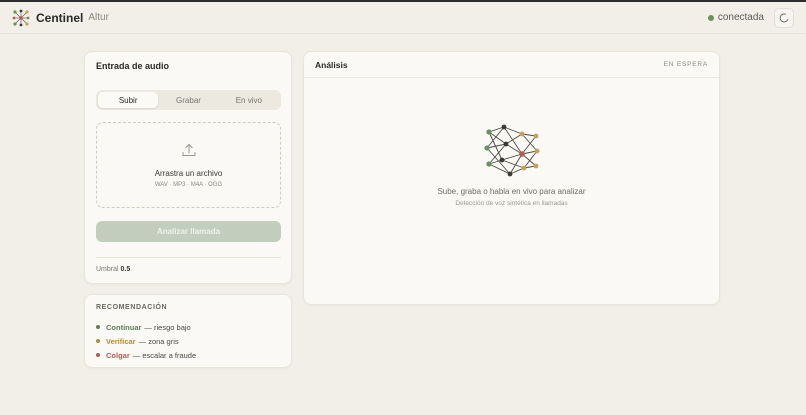 Image resolution: width=806 pixels, height=415 pixels. I want to click on centinel-logo-icon, so click(21, 17).